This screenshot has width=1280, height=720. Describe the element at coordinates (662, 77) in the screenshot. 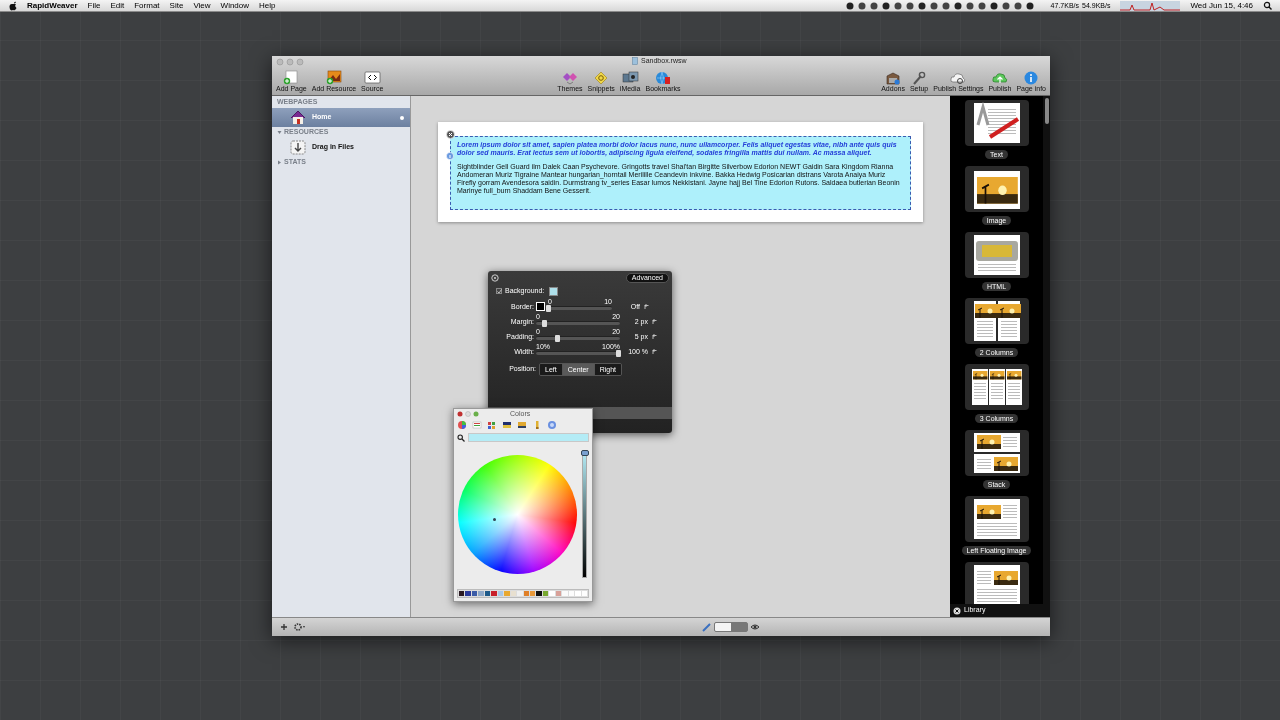

I see `globe-icon` at that location.